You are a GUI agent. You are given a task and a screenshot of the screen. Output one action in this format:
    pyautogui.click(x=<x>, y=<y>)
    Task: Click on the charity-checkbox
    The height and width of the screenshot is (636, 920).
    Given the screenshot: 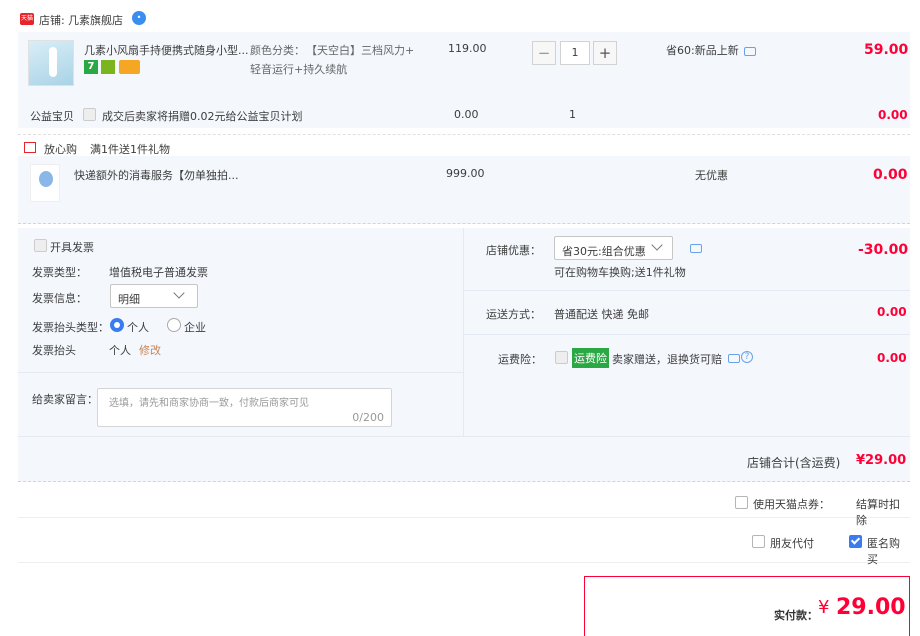 What is the action you would take?
    pyautogui.click(x=89, y=114)
    